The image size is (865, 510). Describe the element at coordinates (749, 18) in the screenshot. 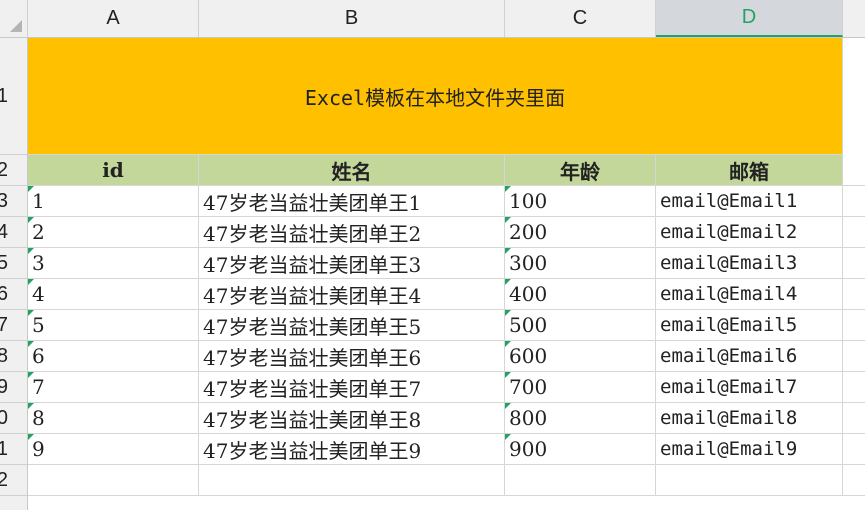

I see `column-header-d: D` at that location.